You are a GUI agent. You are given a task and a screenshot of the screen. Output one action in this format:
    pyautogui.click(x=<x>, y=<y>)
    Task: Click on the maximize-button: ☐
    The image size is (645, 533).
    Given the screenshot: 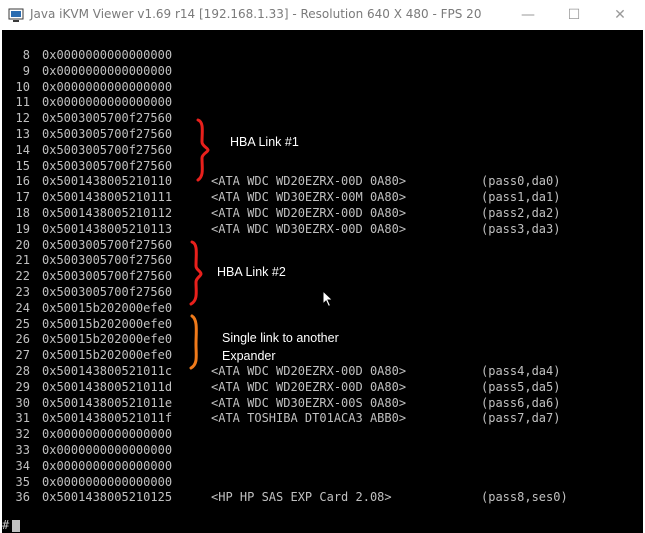 What is the action you would take?
    pyautogui.click(x=574, y=15)
    